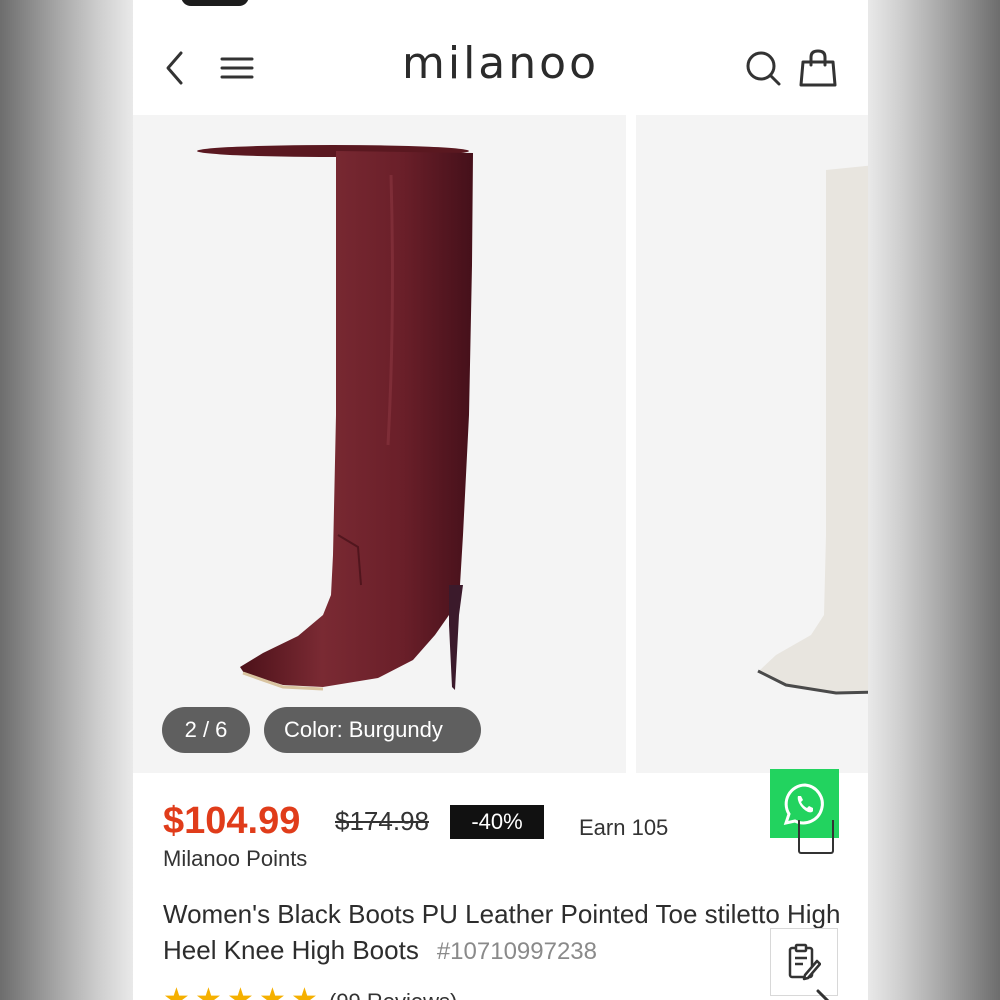 This screenshot has width=1000, height=1000. Describe the element at coordinates (235, 858) in the screenshot. I see `points-label: Milanoo Points` at that location.